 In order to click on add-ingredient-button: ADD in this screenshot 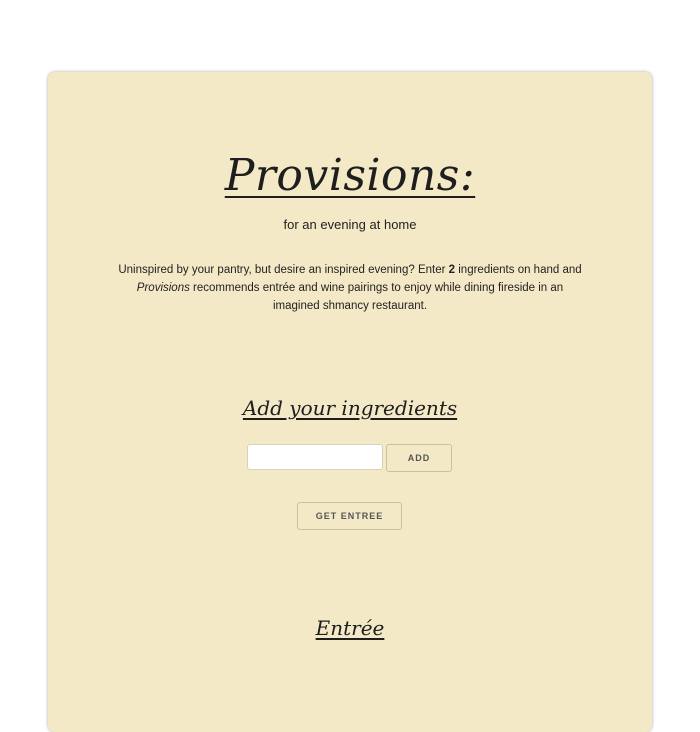, I will do `click(419, 458)`.